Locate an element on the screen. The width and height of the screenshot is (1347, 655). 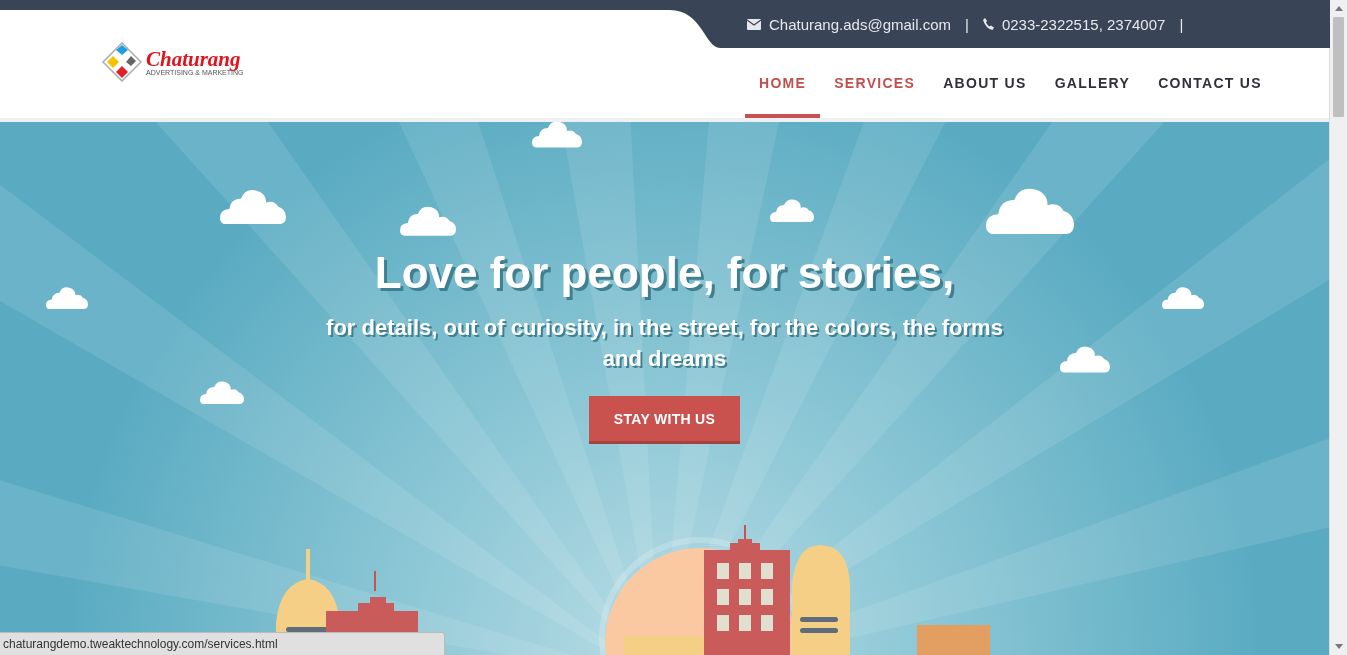
nav-link: ABOUT US is located at coordinates (985, 83).